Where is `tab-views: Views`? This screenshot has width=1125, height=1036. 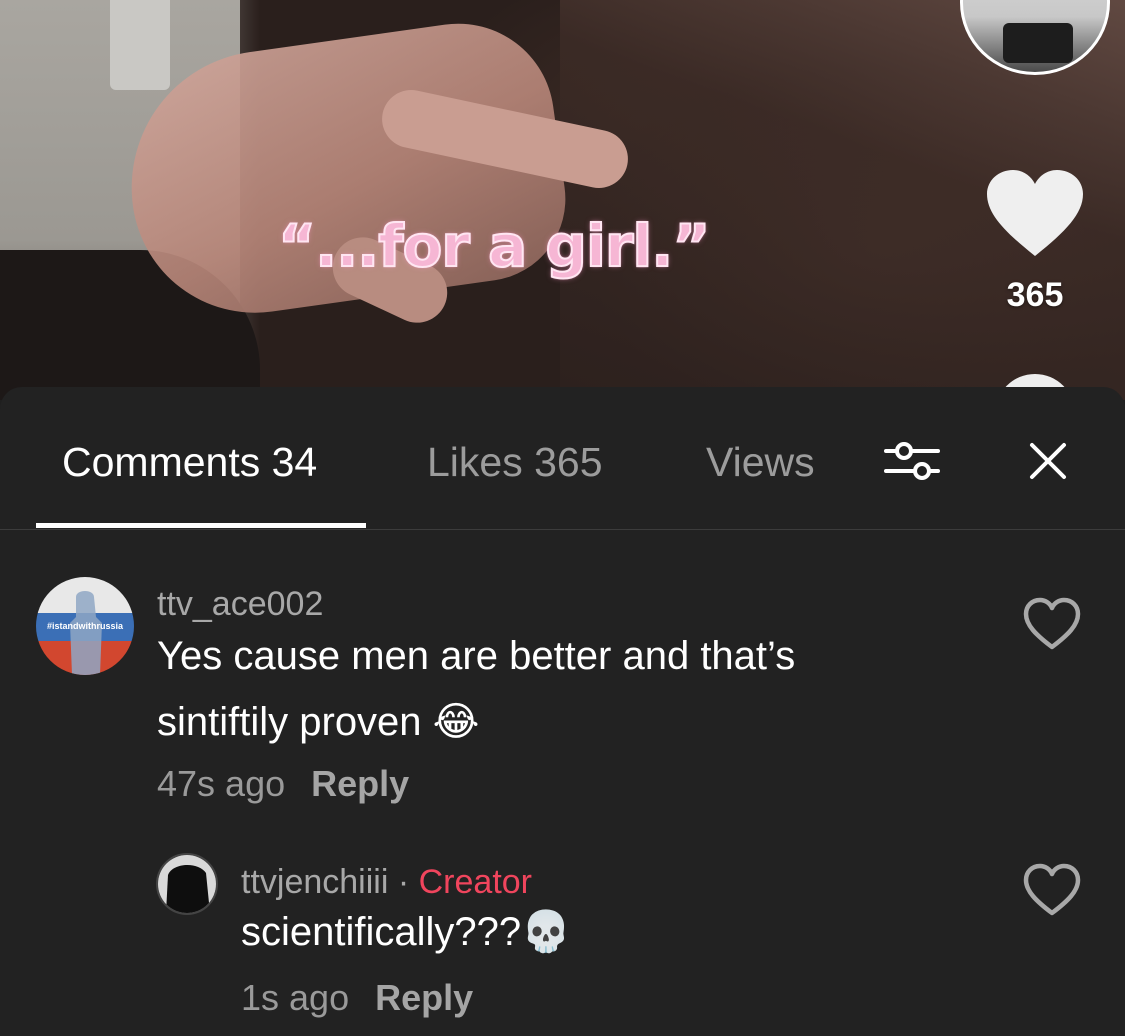
tab-views: Views is located at coordinates (760, 462).